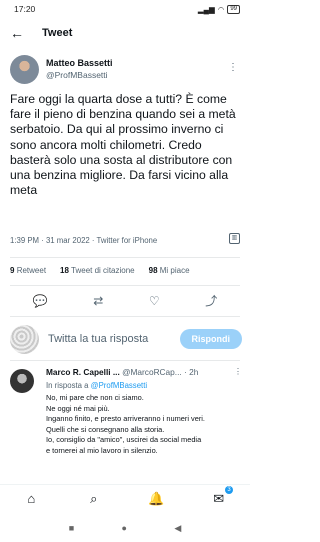  I want to click on home-button-icon: ●, so click(124, 528).